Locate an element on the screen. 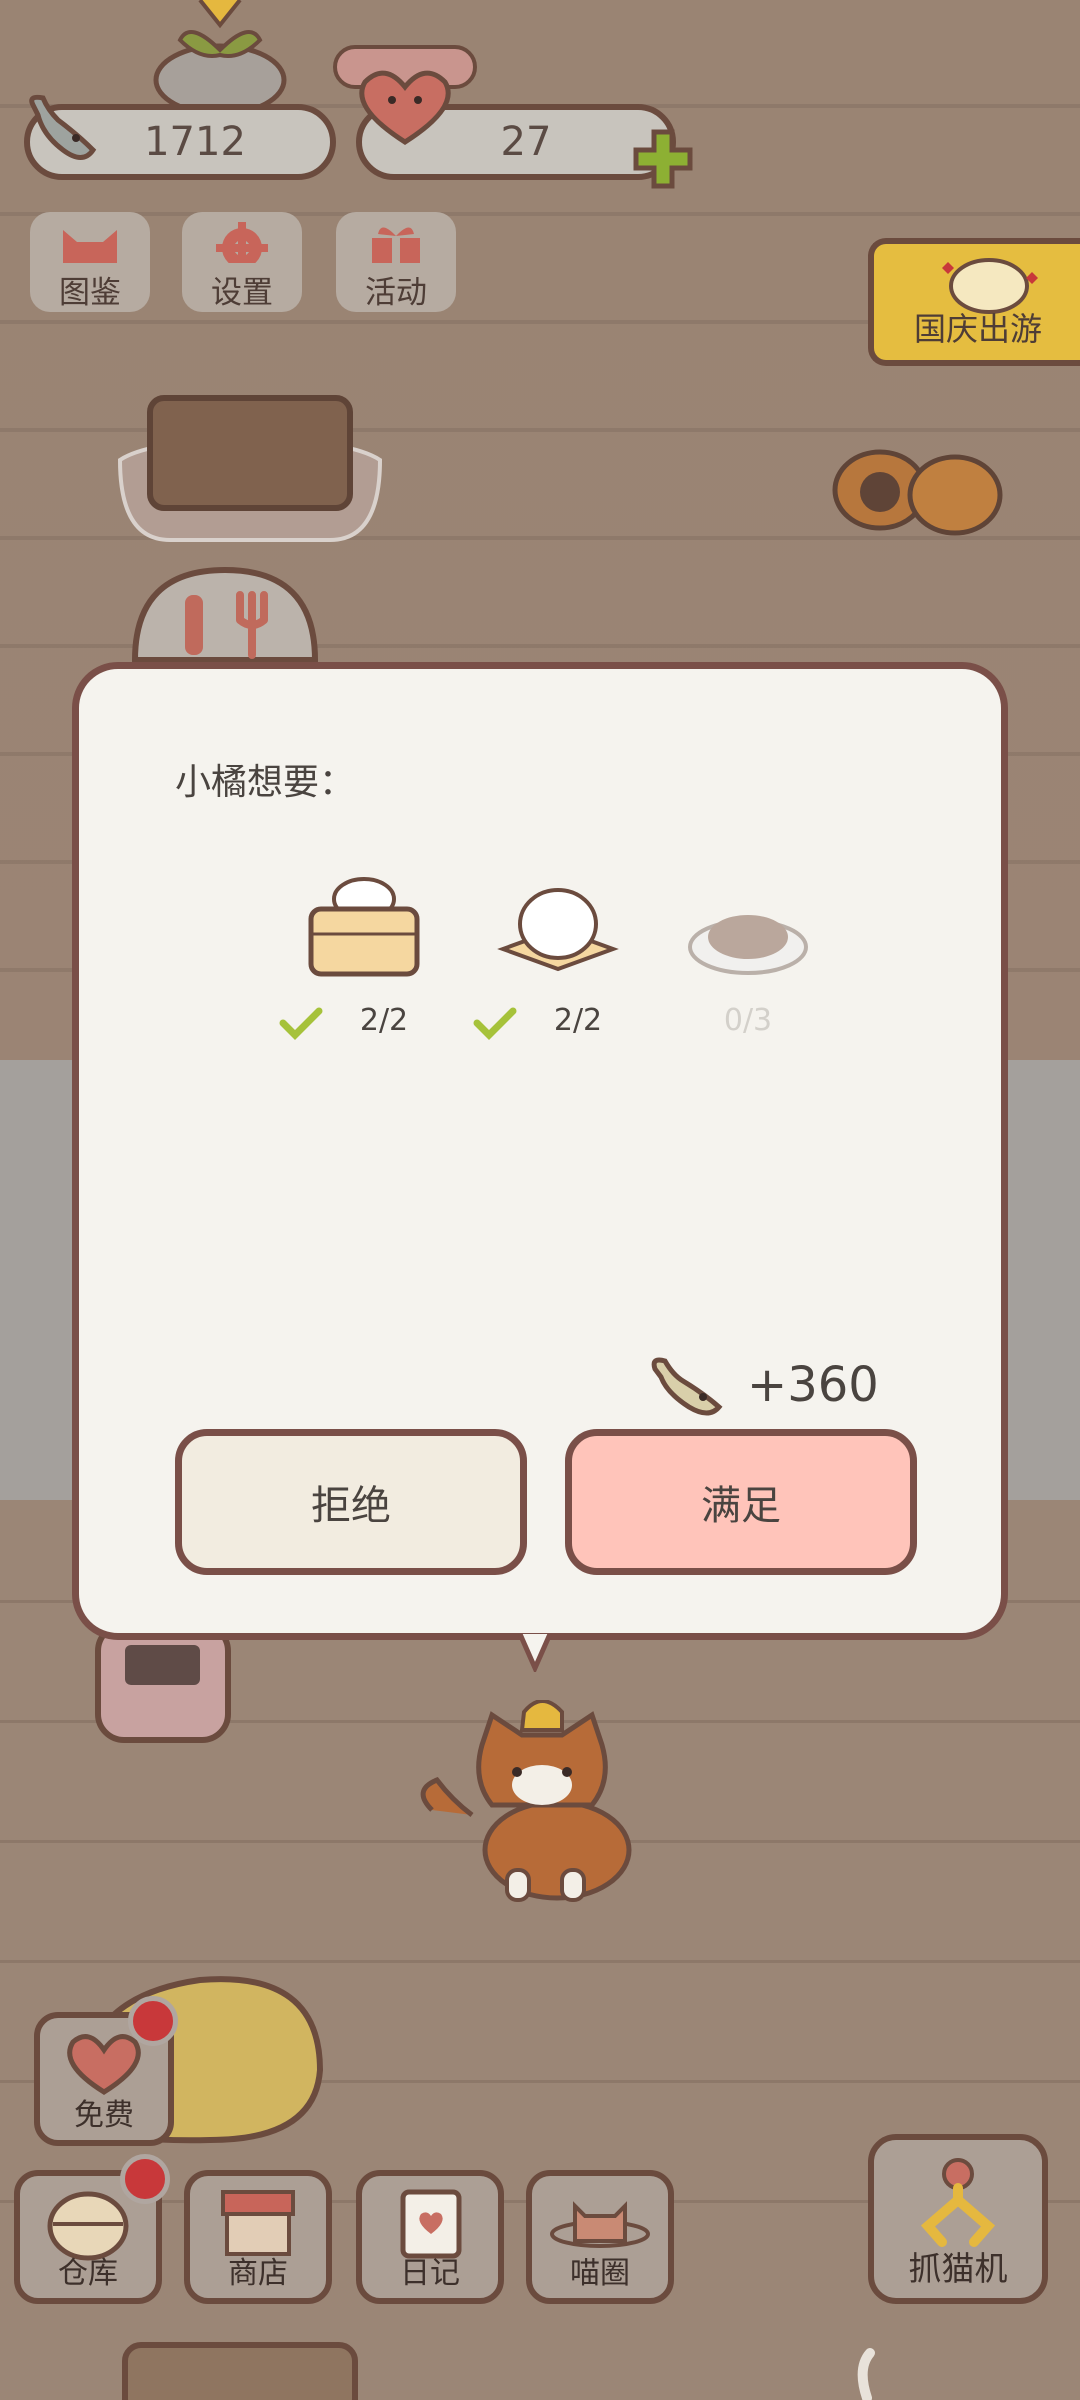  menu-events-button: 活动 is located at coordinates (396, 262).